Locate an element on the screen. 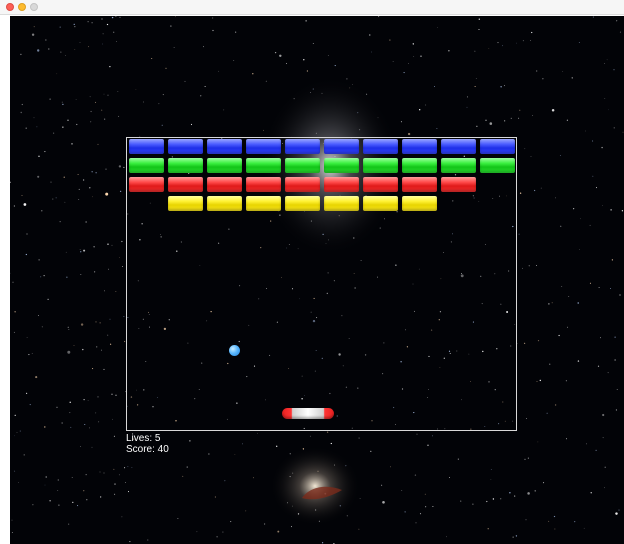  paddle is located at coordinates (308, 413).